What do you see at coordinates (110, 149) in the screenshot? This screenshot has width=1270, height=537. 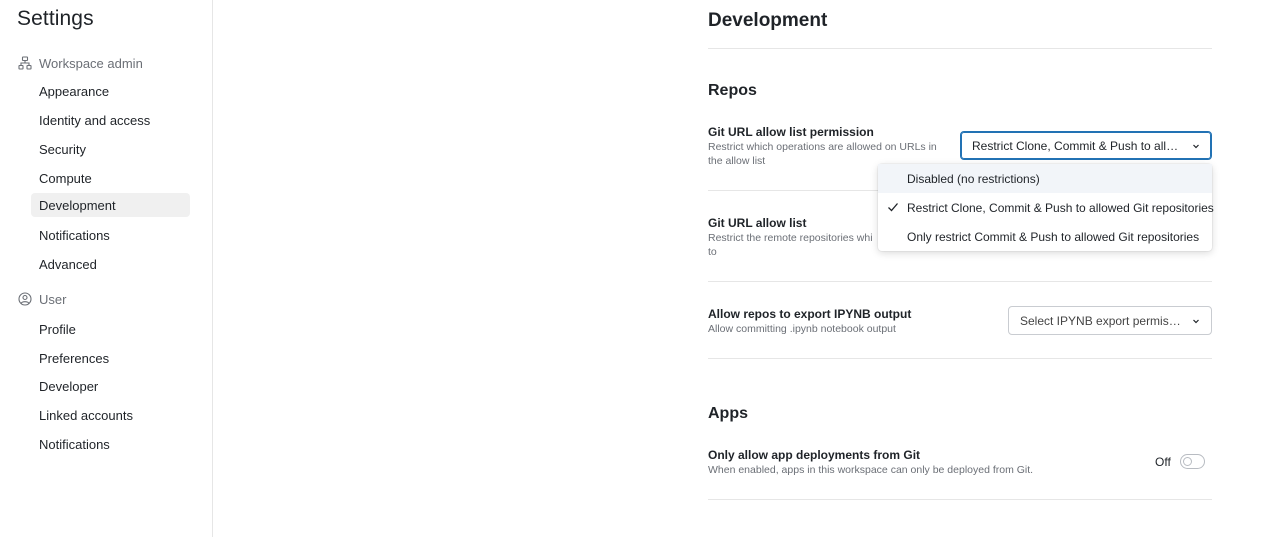 I see `sidebar-item-security: Security` at bounding box center [110, 149].